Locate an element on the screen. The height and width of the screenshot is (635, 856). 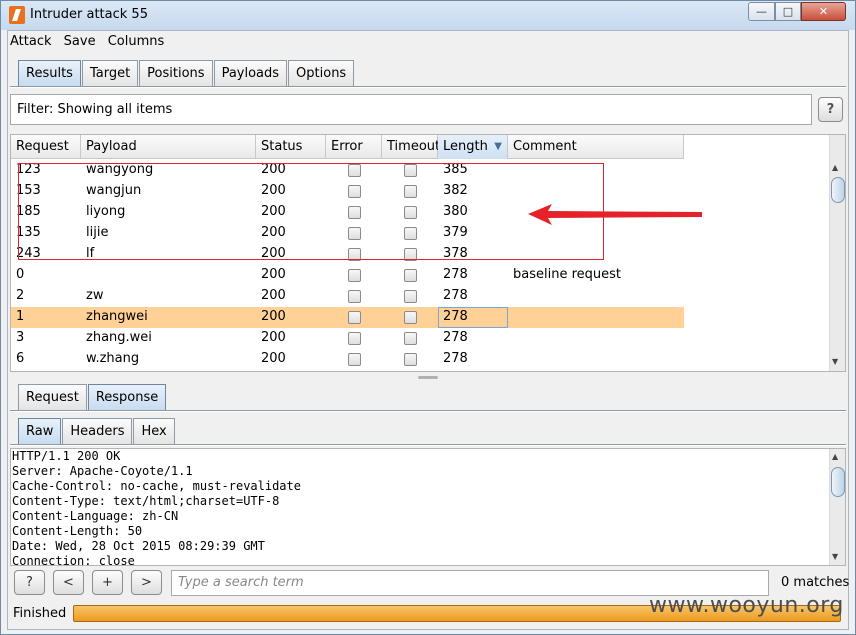
filter-bar: Filter: Showing all items is located at coordinates (411, 109).